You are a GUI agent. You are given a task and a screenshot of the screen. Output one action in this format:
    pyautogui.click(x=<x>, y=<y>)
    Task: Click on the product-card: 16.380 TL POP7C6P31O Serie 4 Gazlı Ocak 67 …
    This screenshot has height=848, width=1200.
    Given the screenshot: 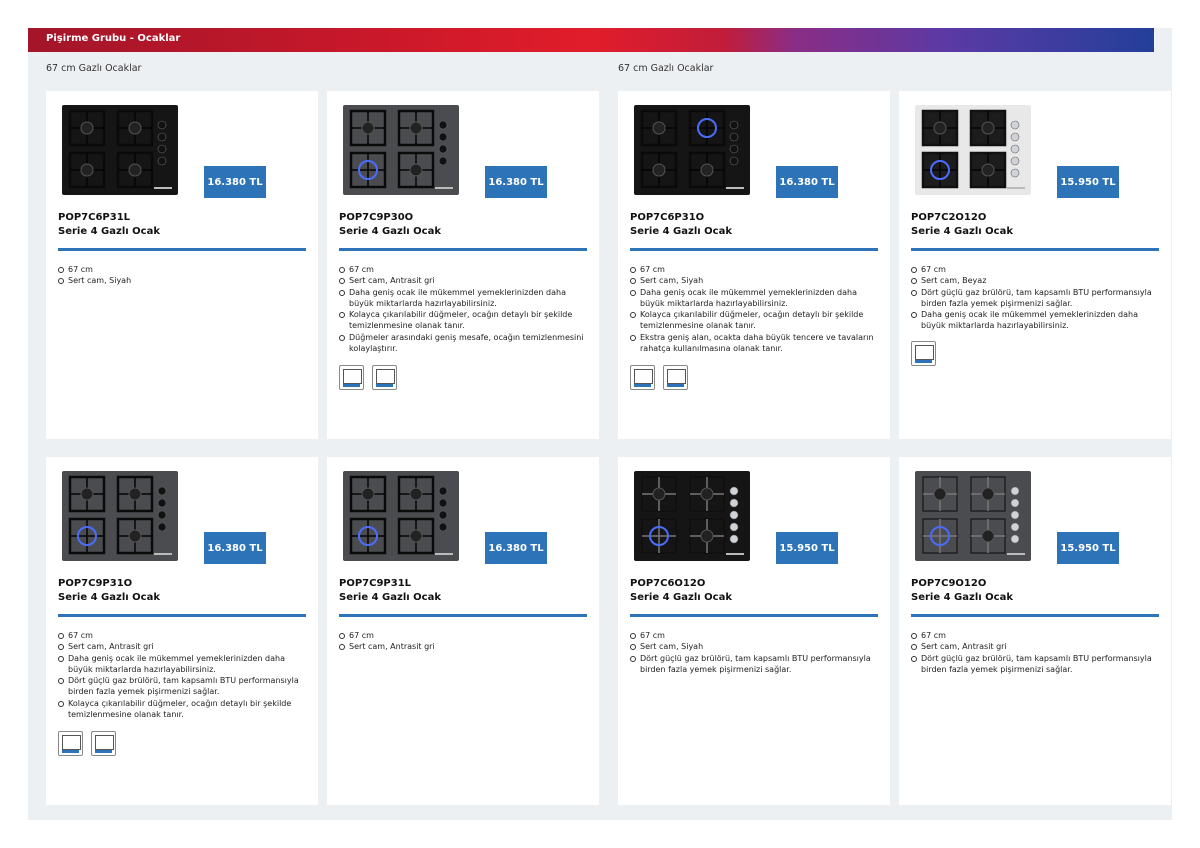 What is the action you would take?
    pyautogui.click(x=754, y=265)
    